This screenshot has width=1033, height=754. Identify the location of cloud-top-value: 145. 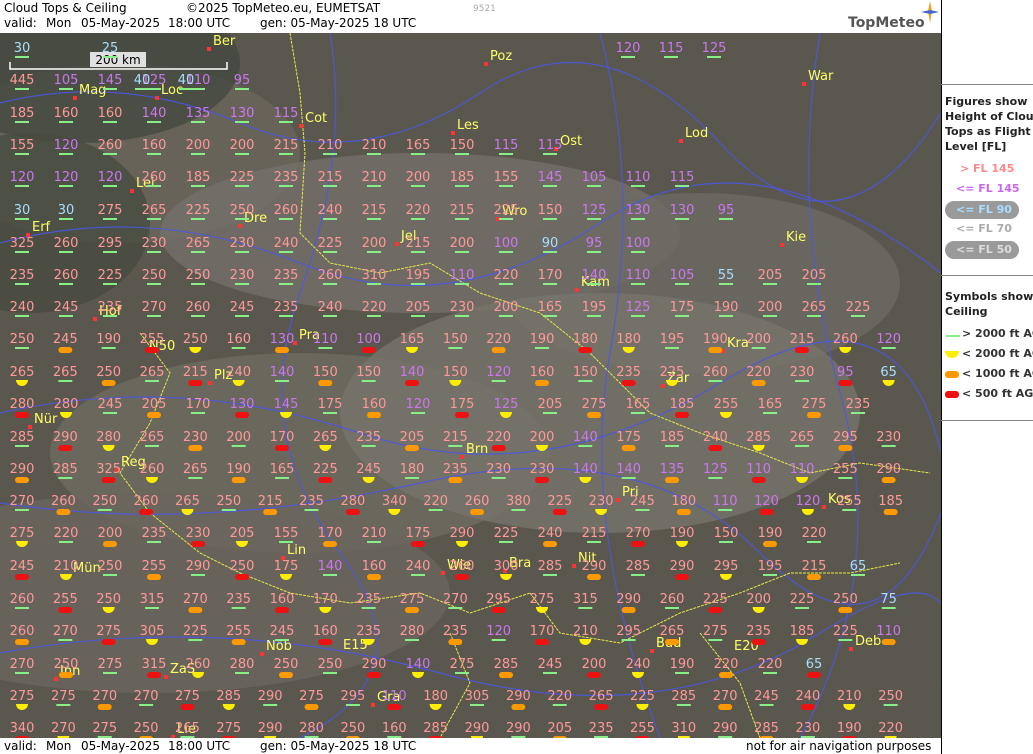
(110, 80).